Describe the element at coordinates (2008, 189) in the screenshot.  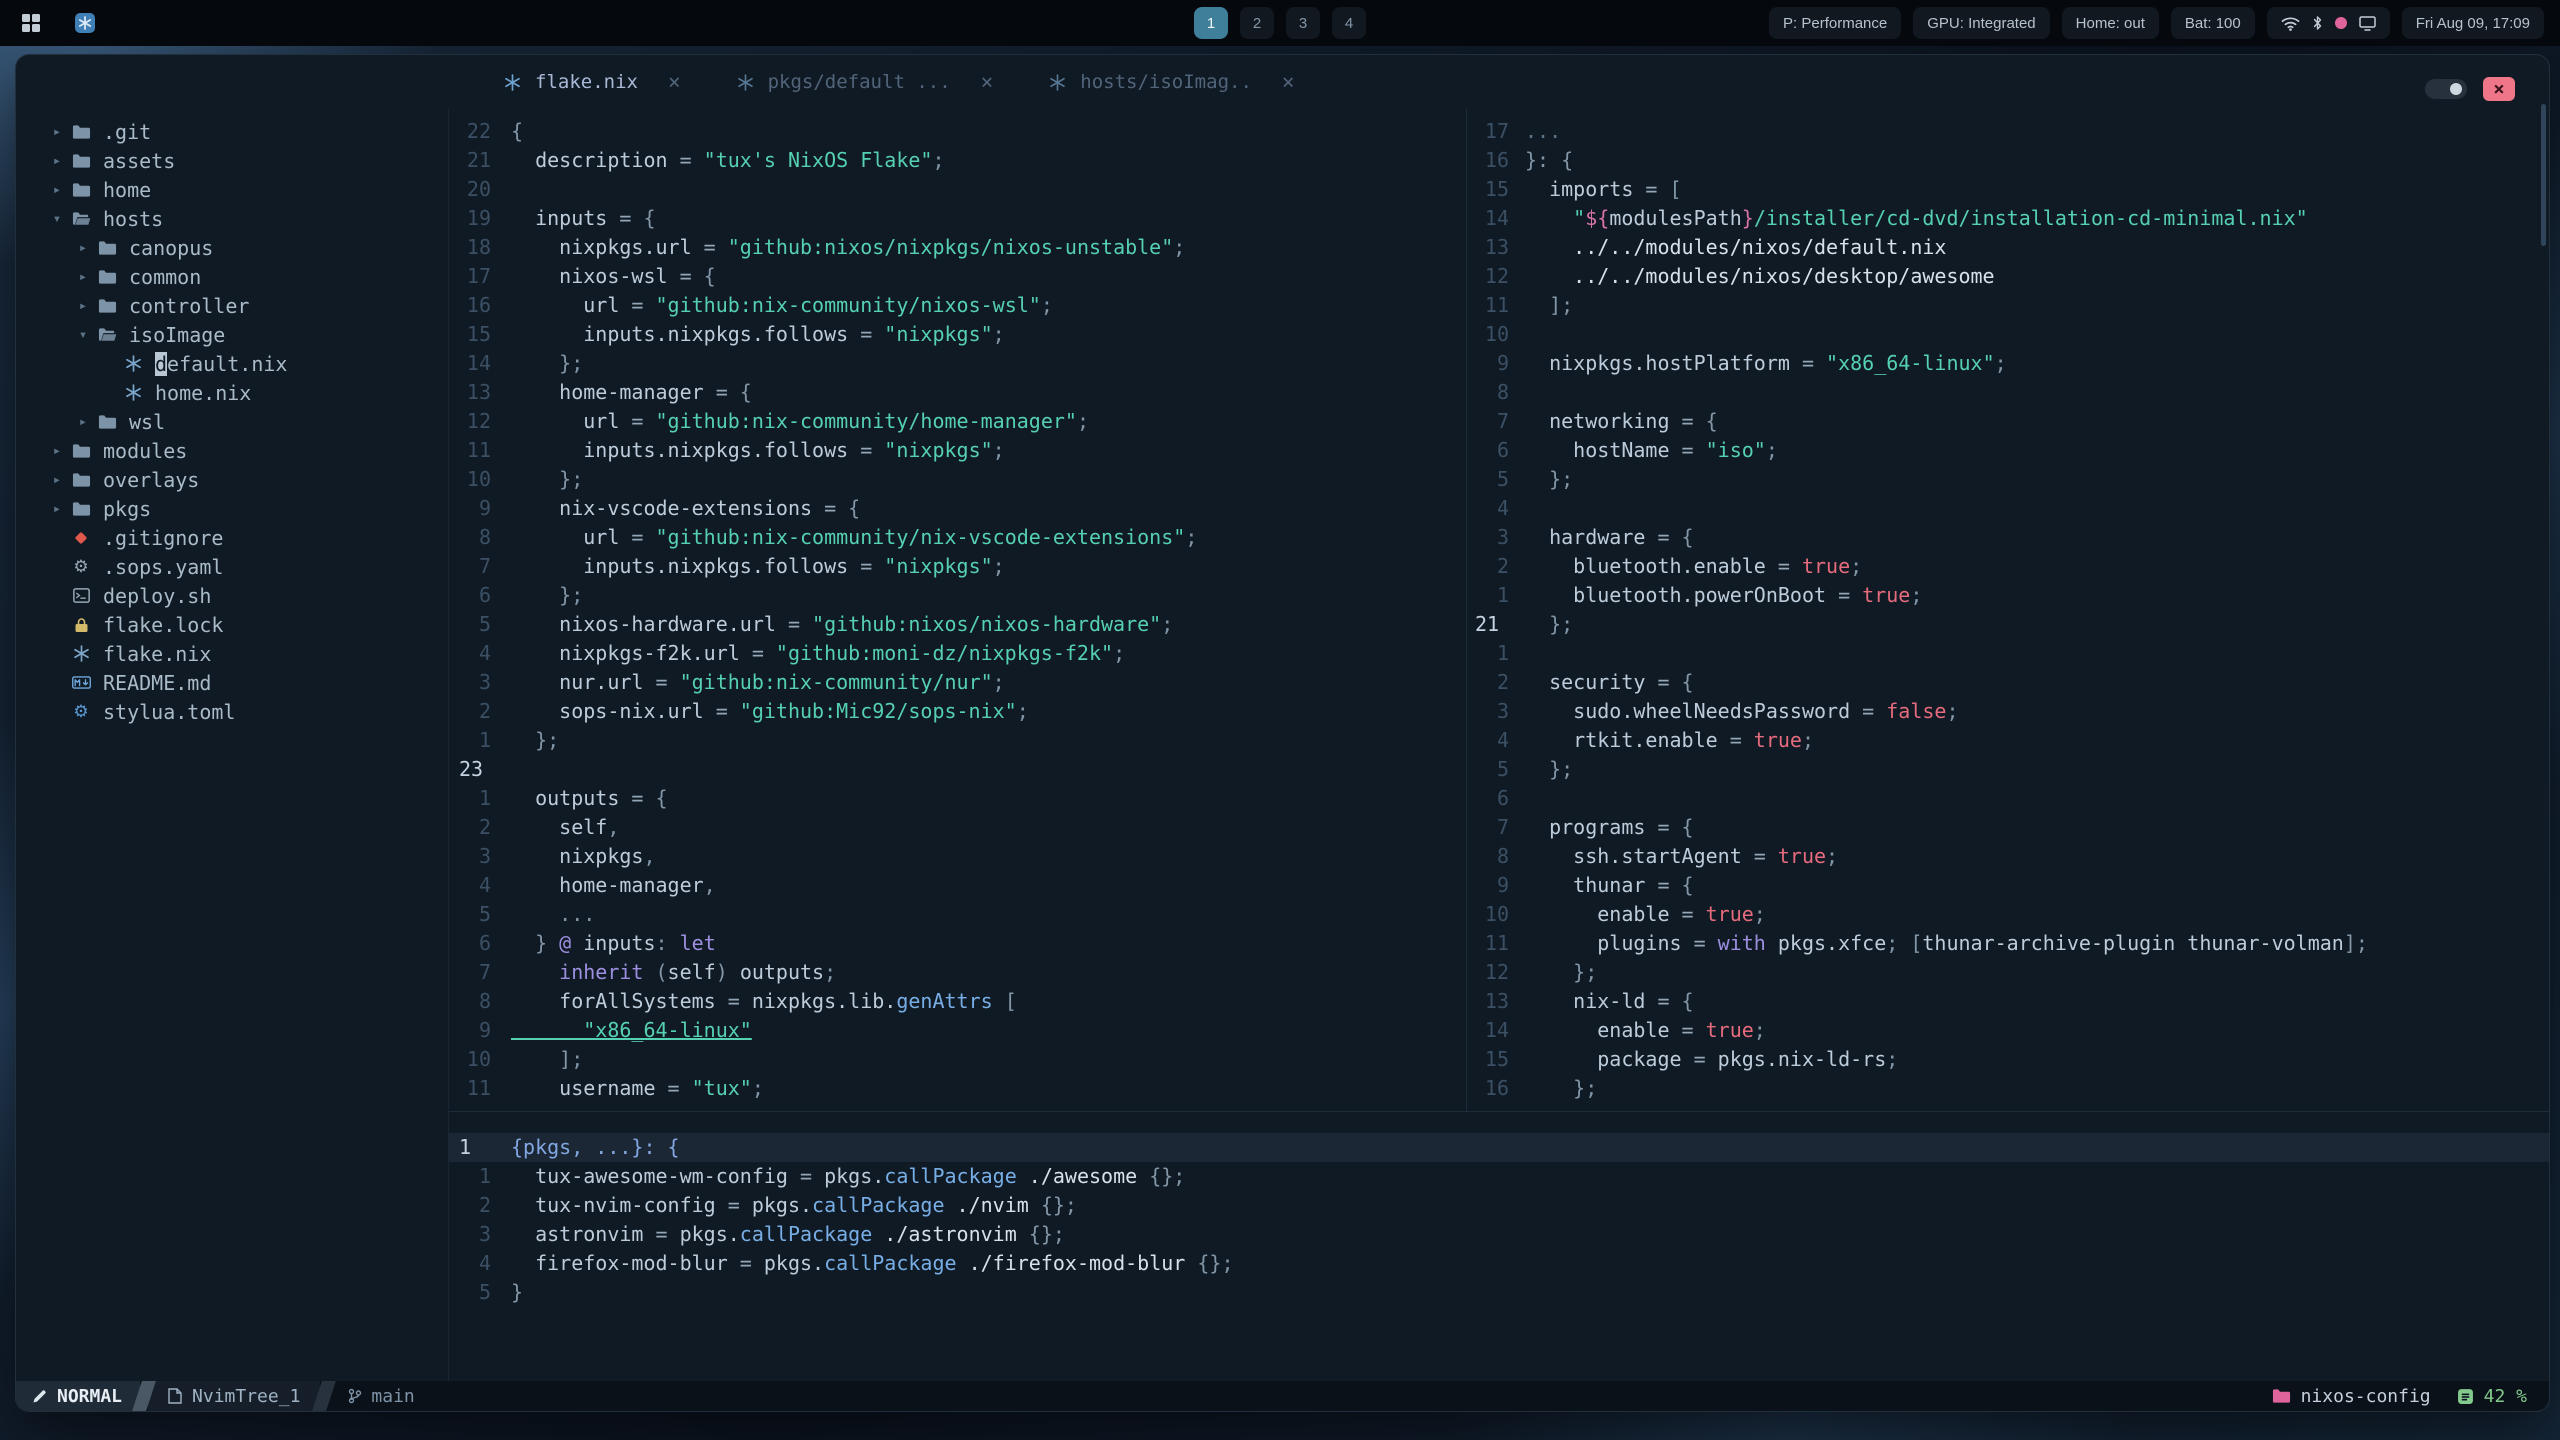
I see `code-line: 15 imports = [` at that location.